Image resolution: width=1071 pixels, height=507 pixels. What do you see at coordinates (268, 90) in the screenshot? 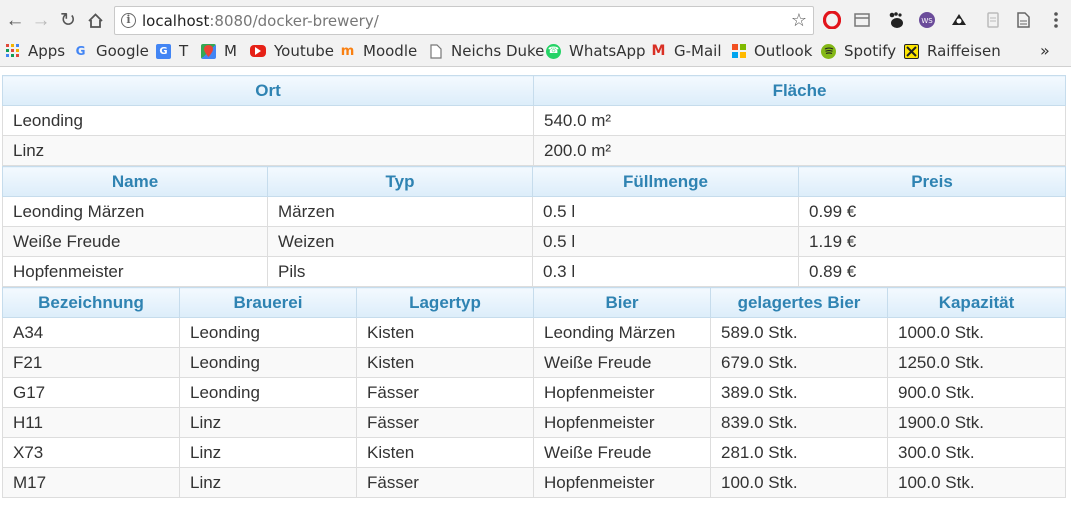
I see `column-header: Ort` at bounding box center [268, 90].